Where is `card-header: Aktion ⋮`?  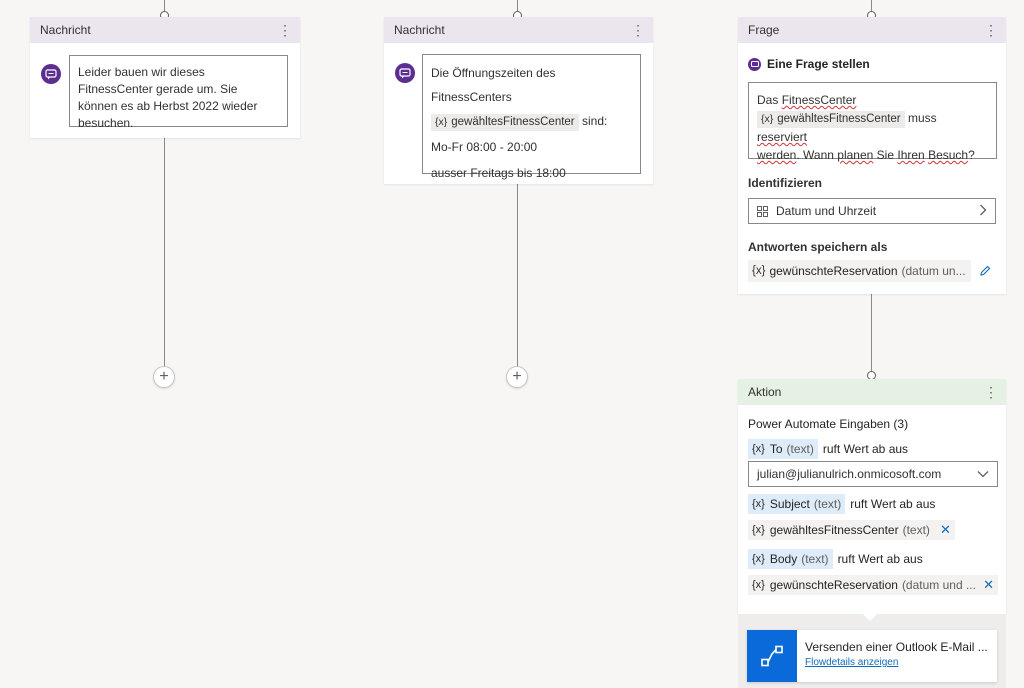
card-header: Aktion ⋮ is located at coordinates (872, 392).